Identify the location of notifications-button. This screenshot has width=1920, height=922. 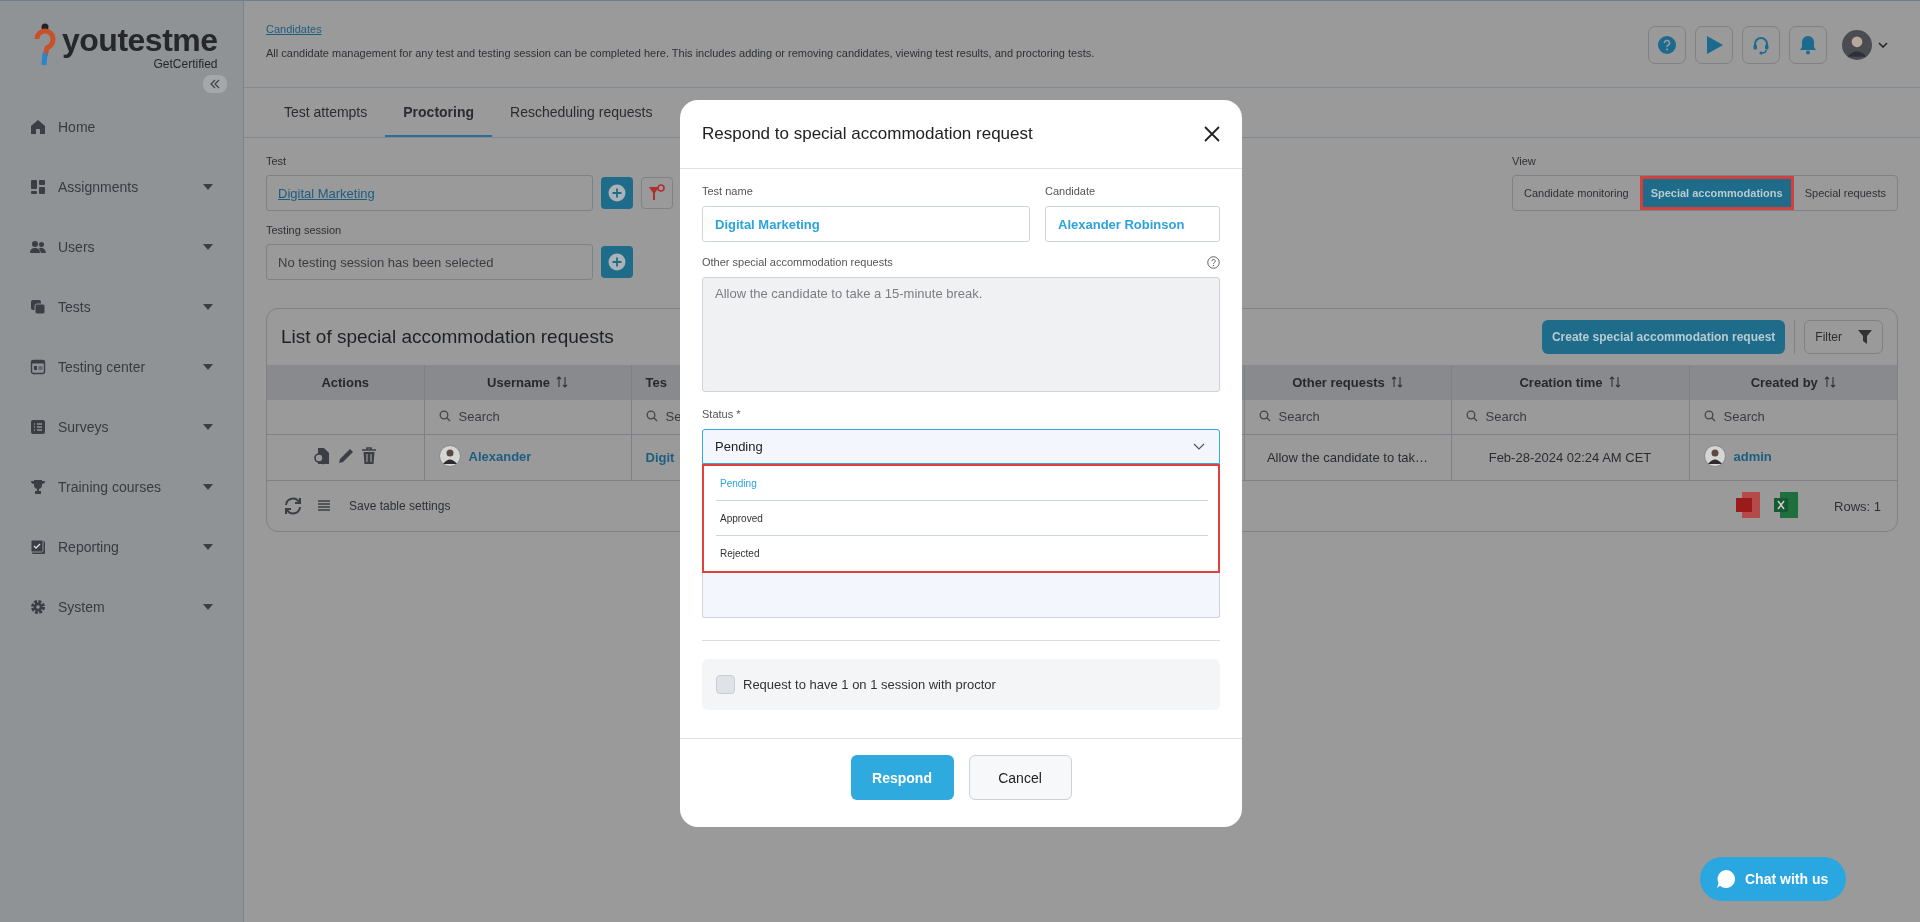
(1808, 45).